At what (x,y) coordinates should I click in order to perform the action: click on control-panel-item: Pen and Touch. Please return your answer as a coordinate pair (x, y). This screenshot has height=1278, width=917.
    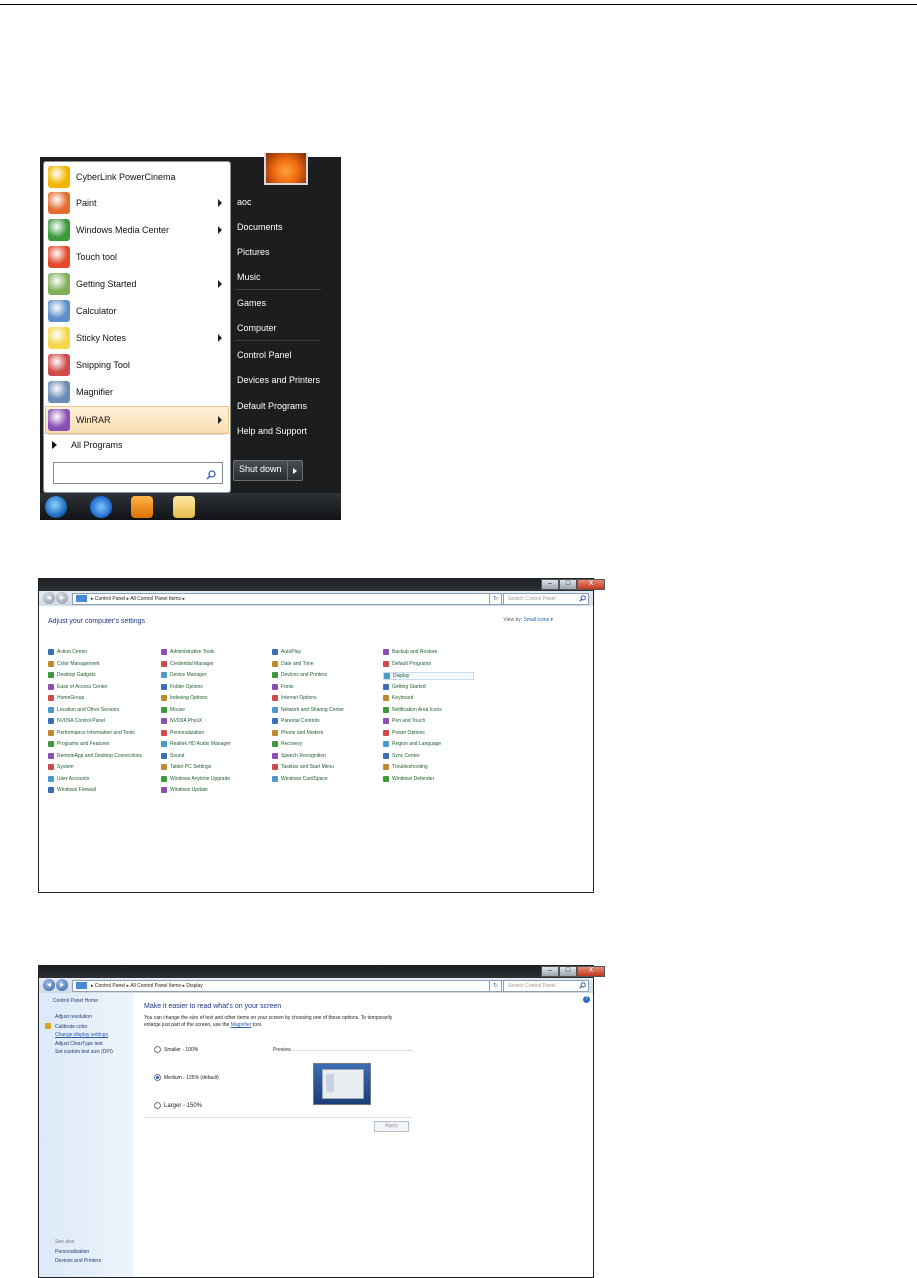
    Looking at the image, I should click on (404, 721).